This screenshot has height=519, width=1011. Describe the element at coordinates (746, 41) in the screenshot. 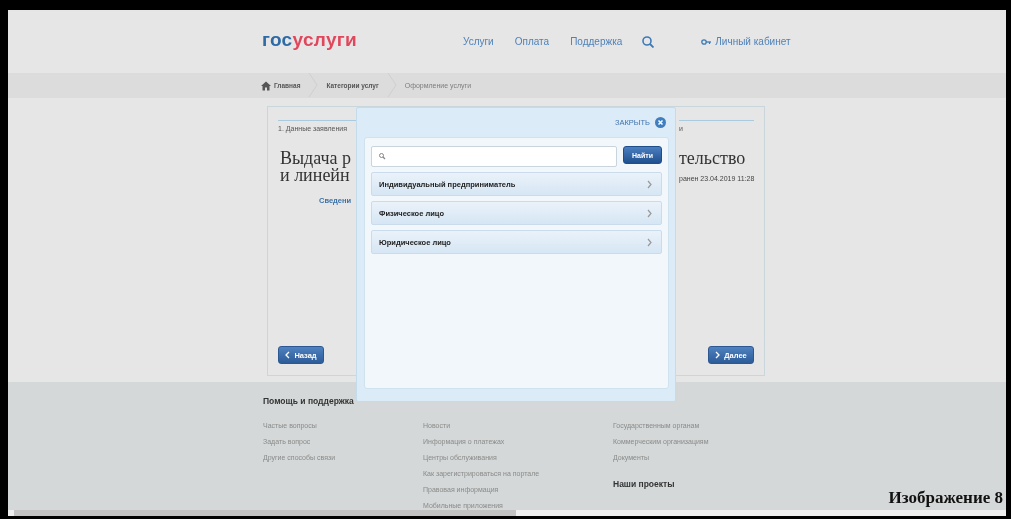

I see `account-link: Личный кабинет` at that location.